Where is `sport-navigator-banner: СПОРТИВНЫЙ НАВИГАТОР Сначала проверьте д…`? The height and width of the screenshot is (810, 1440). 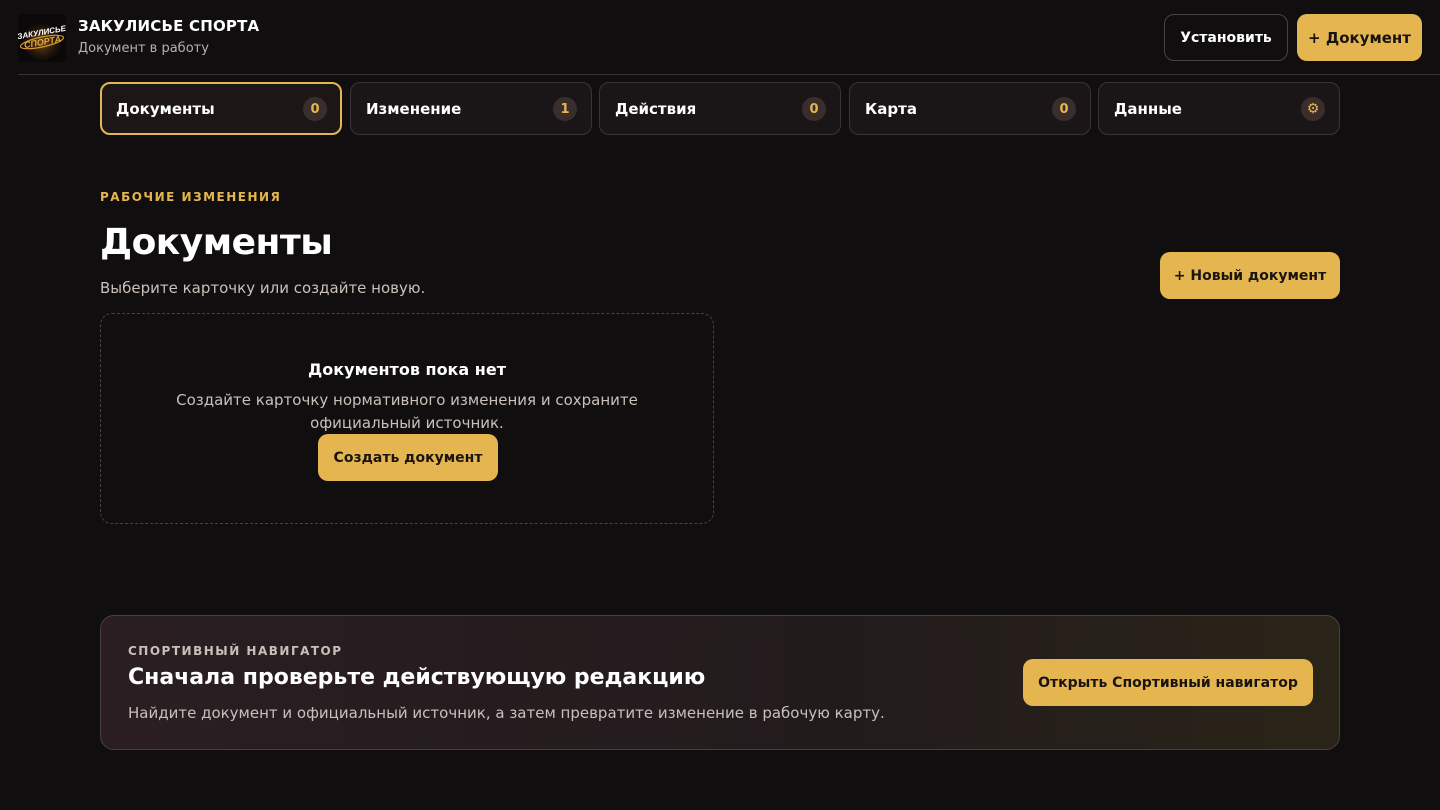
sport-navigator-banner: СПОРТИВНЫЙ НАВИГАТОР Сначала проверьте д… is located at coordinates (720, 682).